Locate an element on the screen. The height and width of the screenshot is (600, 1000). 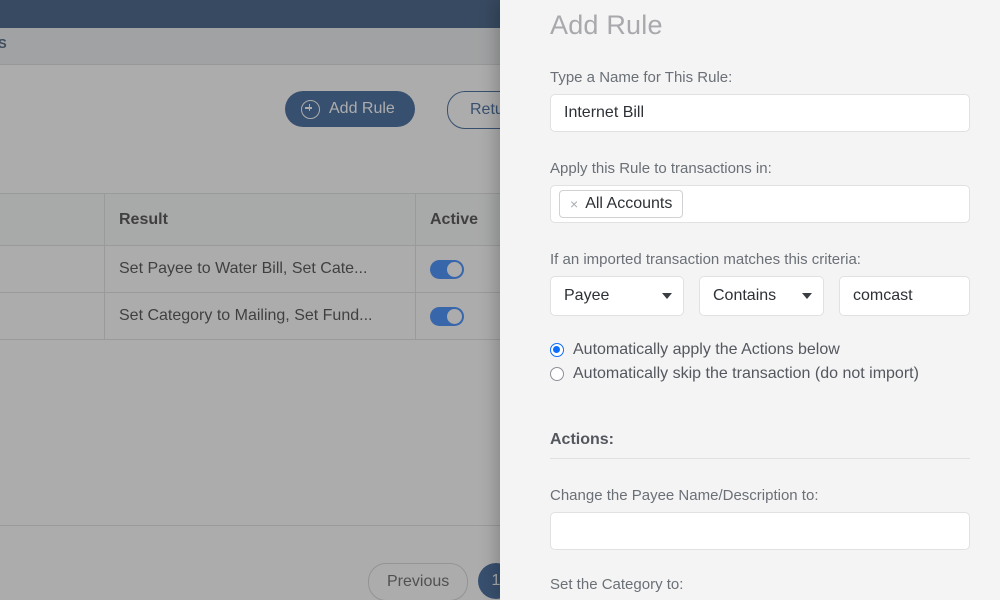
radio-option-apply-label: Automatically apply the Actions below is located at coordinates (706, 349).